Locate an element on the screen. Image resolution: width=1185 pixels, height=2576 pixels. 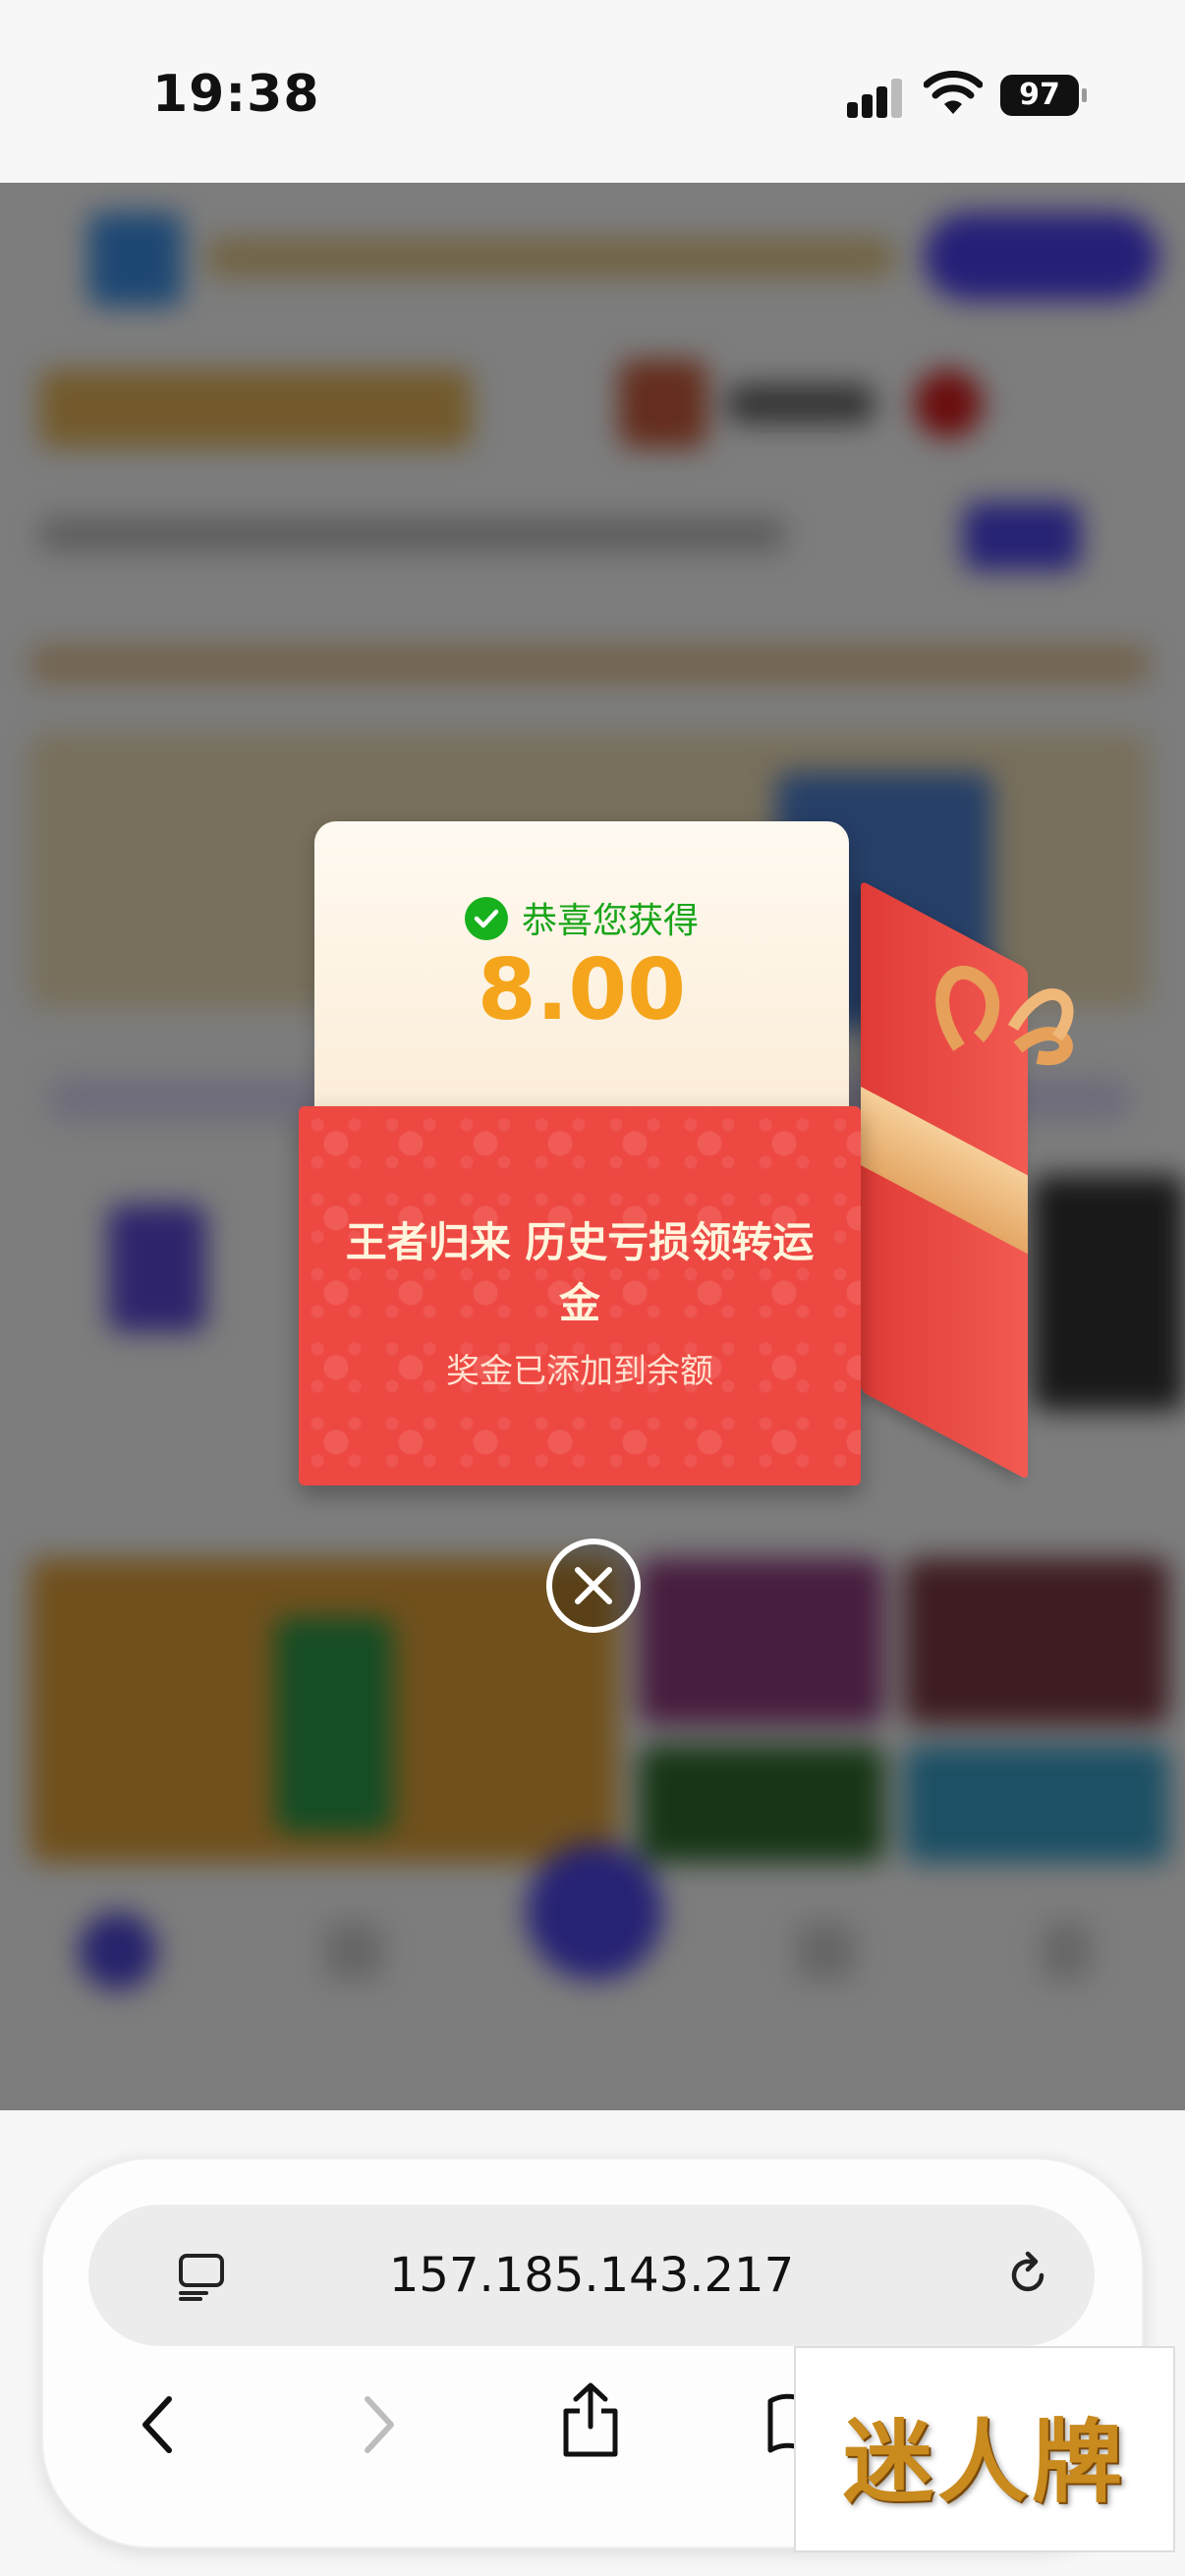
cellular-signal-icon is located at coordinates (877, 98).